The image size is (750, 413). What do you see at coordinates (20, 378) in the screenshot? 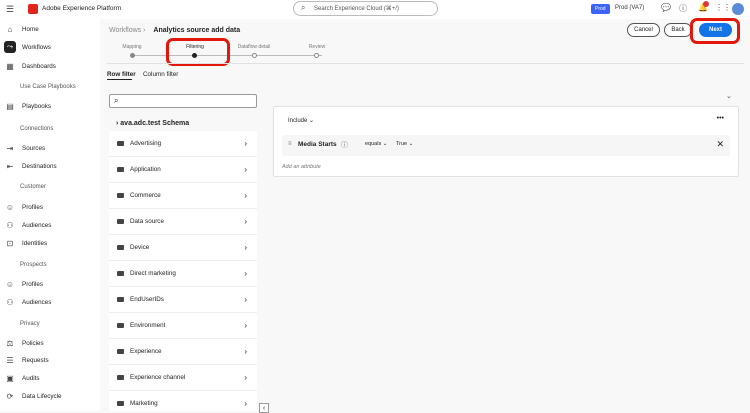
I see `sidebar-item-audits: ▣ Audits` at bounding box center [20, 378].